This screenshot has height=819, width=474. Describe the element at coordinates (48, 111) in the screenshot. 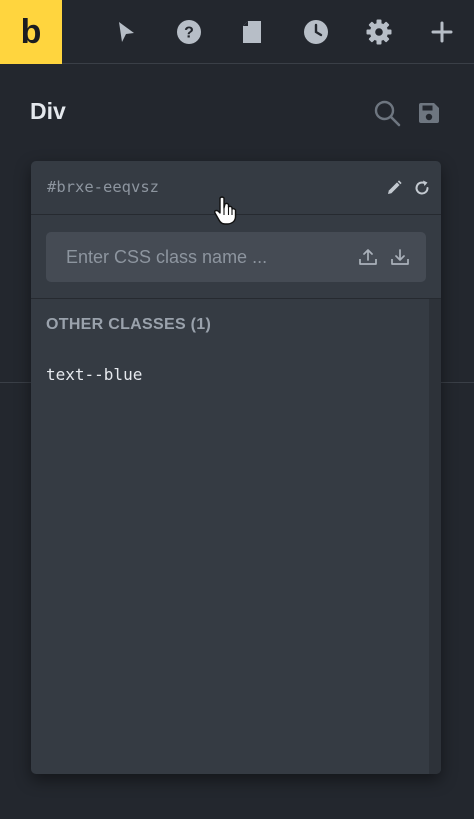

I see `panel-title: Div` at that location.